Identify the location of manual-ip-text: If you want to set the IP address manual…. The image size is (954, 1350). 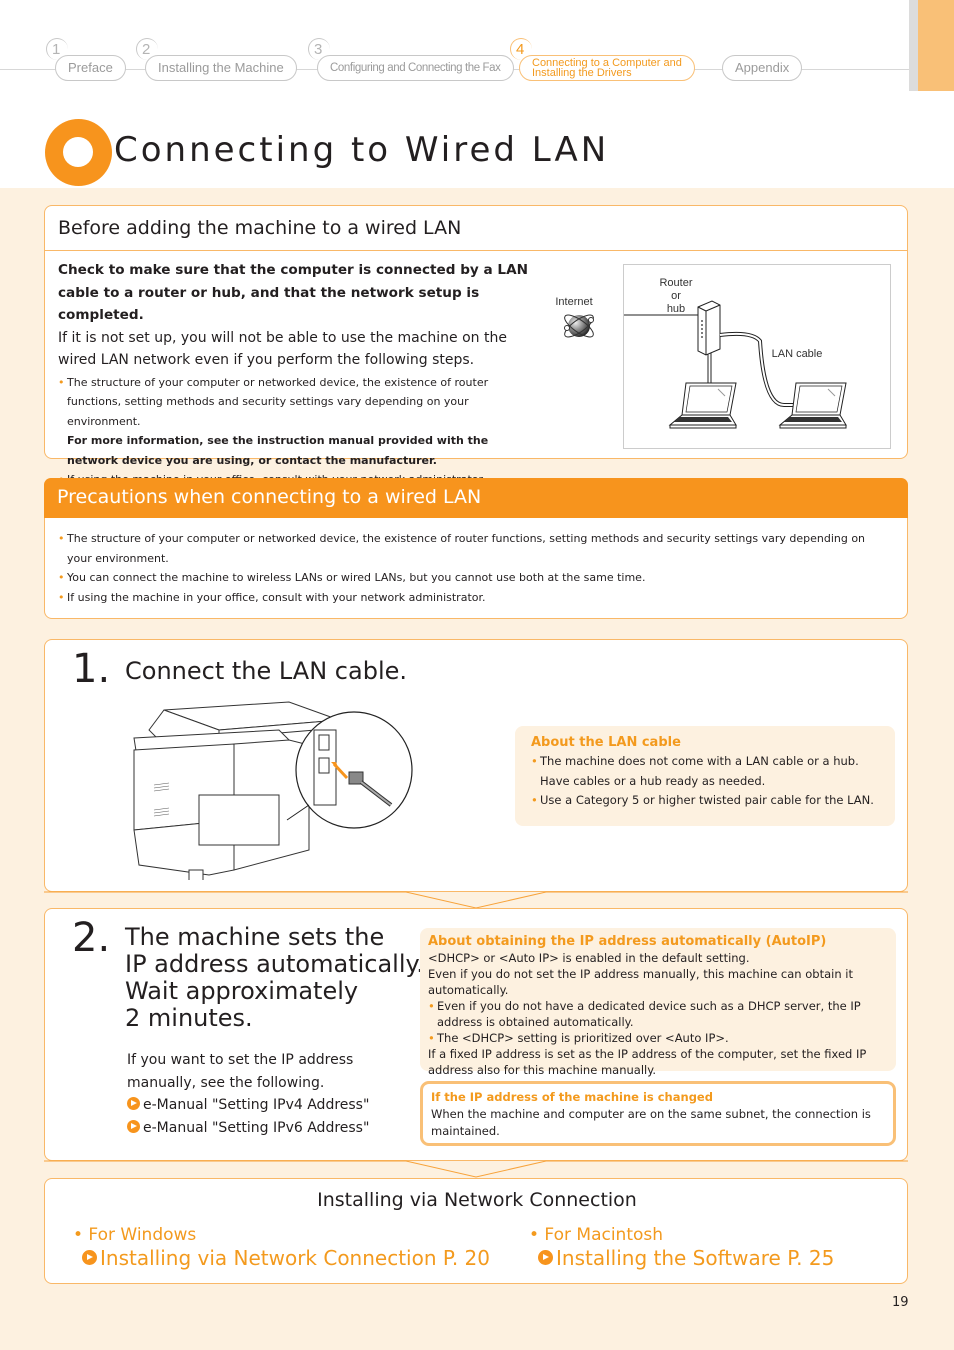
(240, 1071).